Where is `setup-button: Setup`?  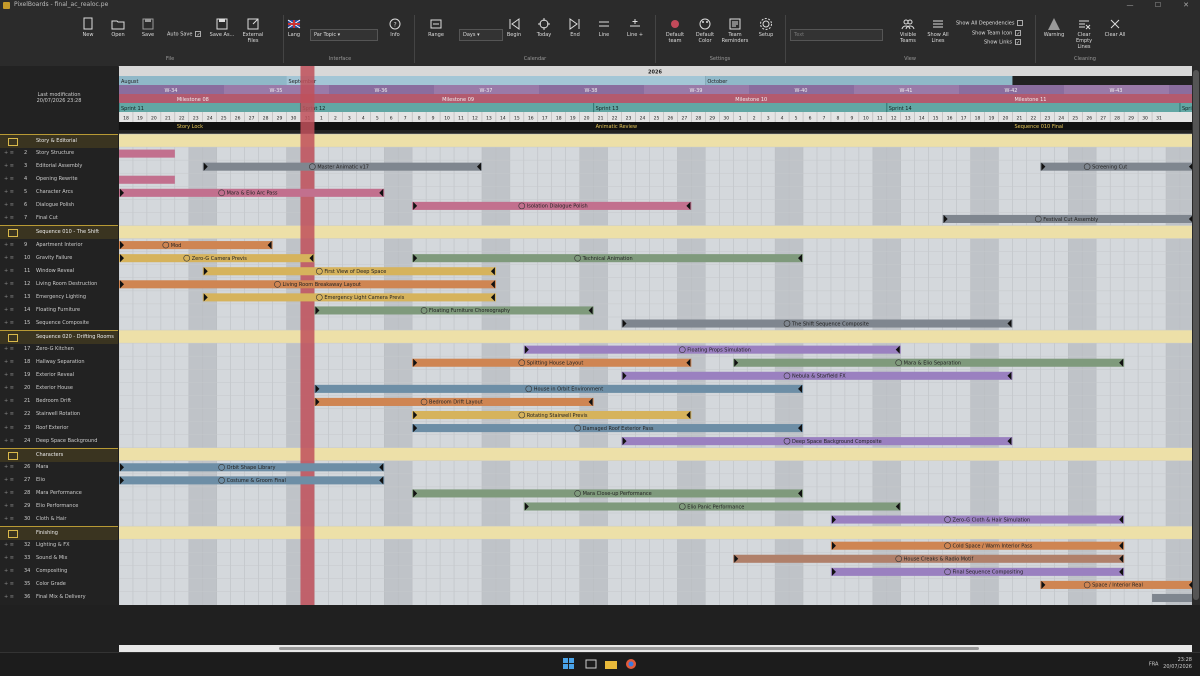 setup-button: Setup is located at coordinates (766, 26).